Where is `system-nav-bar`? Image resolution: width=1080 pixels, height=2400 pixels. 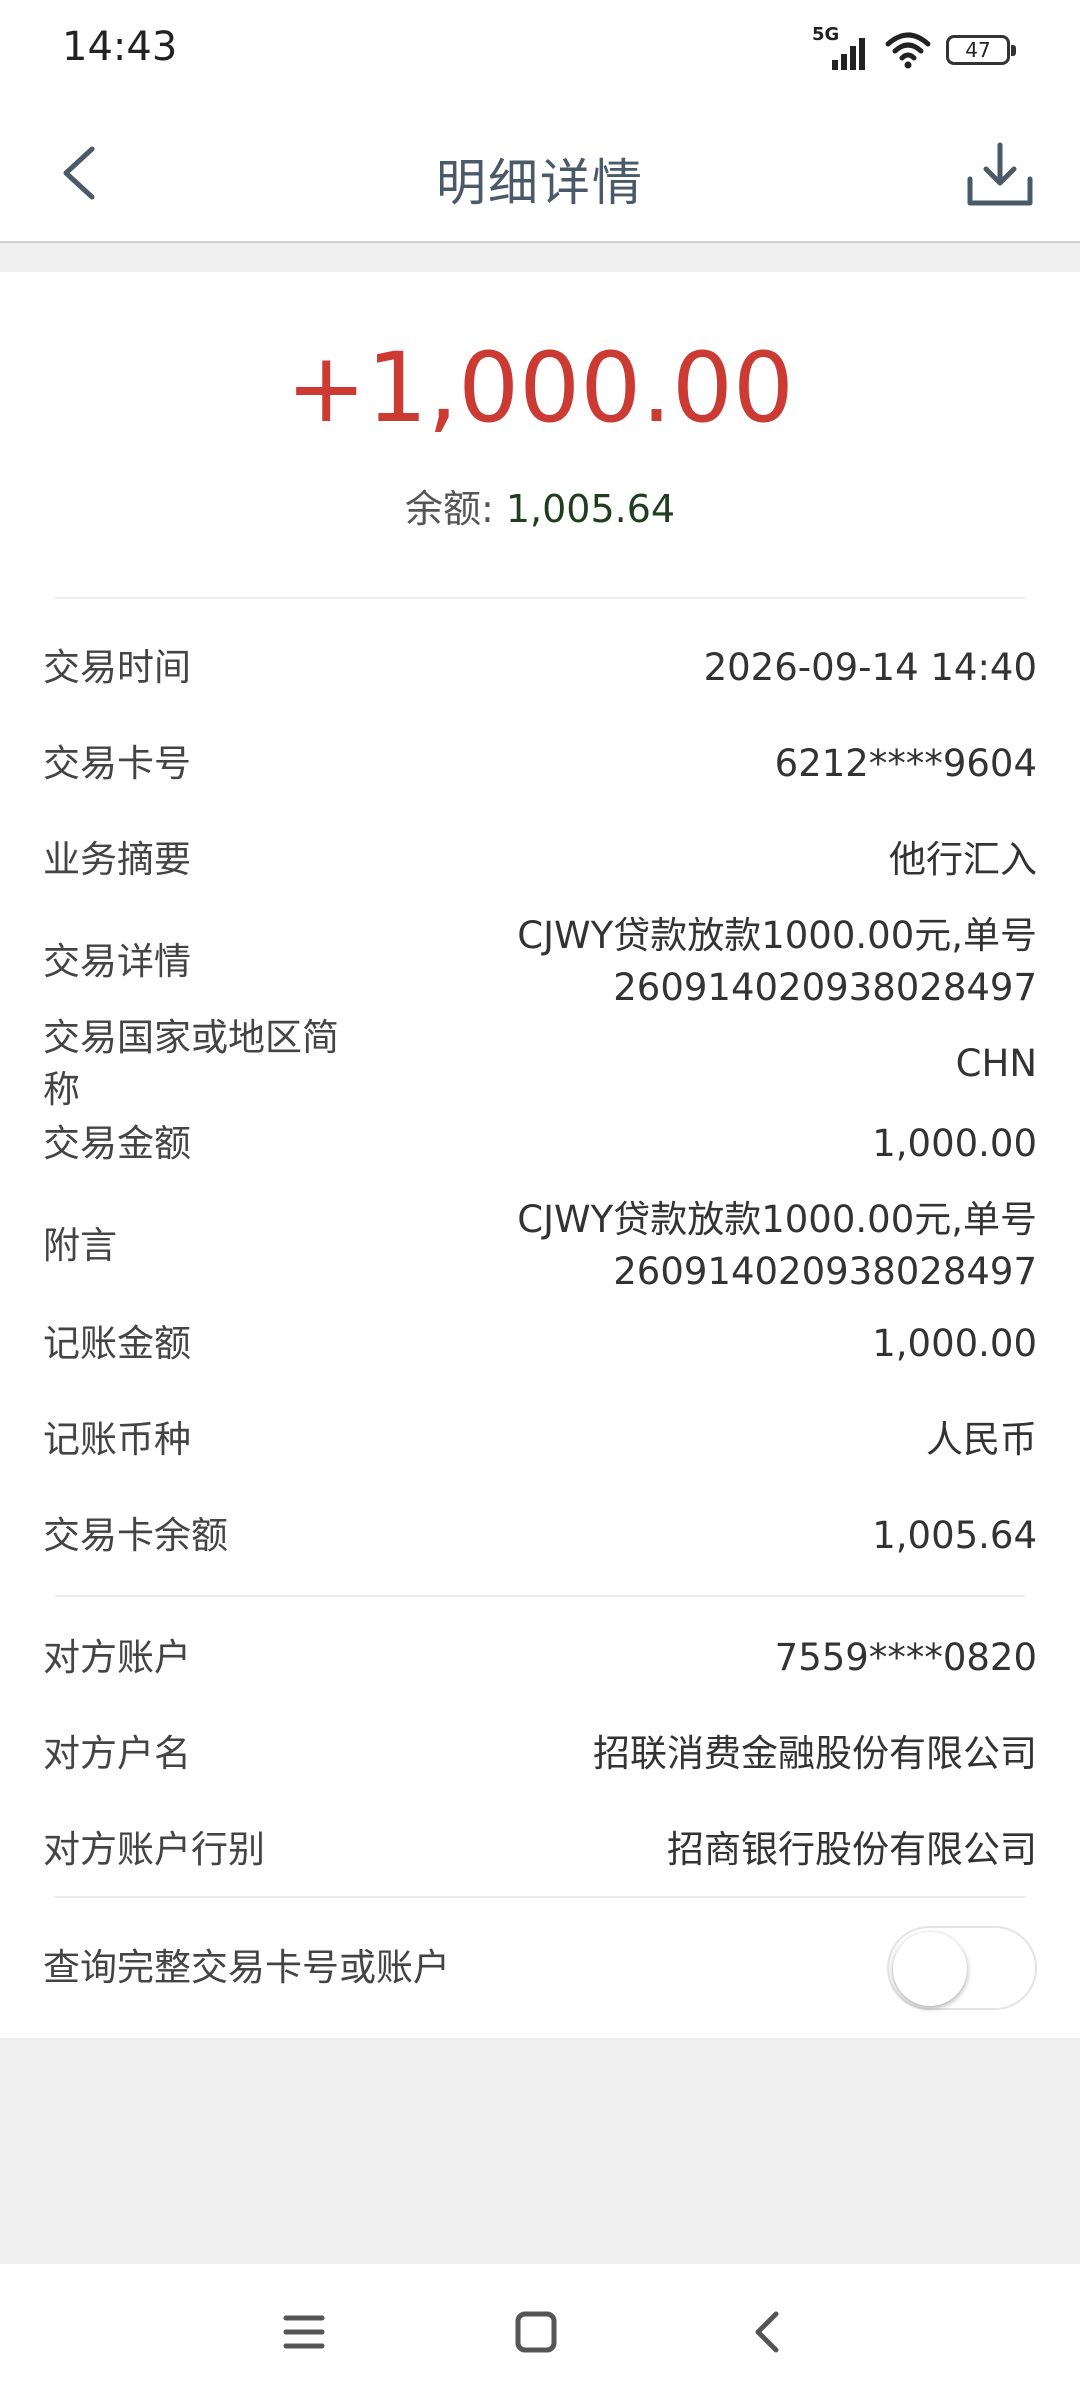
system-nav-bar is located at coordinates (540, 2332).